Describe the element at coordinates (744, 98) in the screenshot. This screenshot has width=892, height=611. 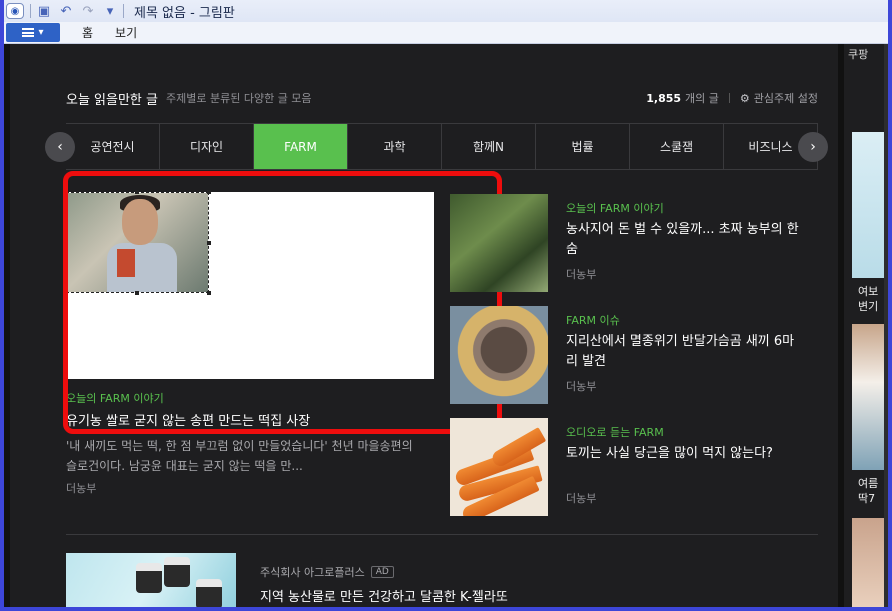
I see `gear-icon: ⚙` at that location.